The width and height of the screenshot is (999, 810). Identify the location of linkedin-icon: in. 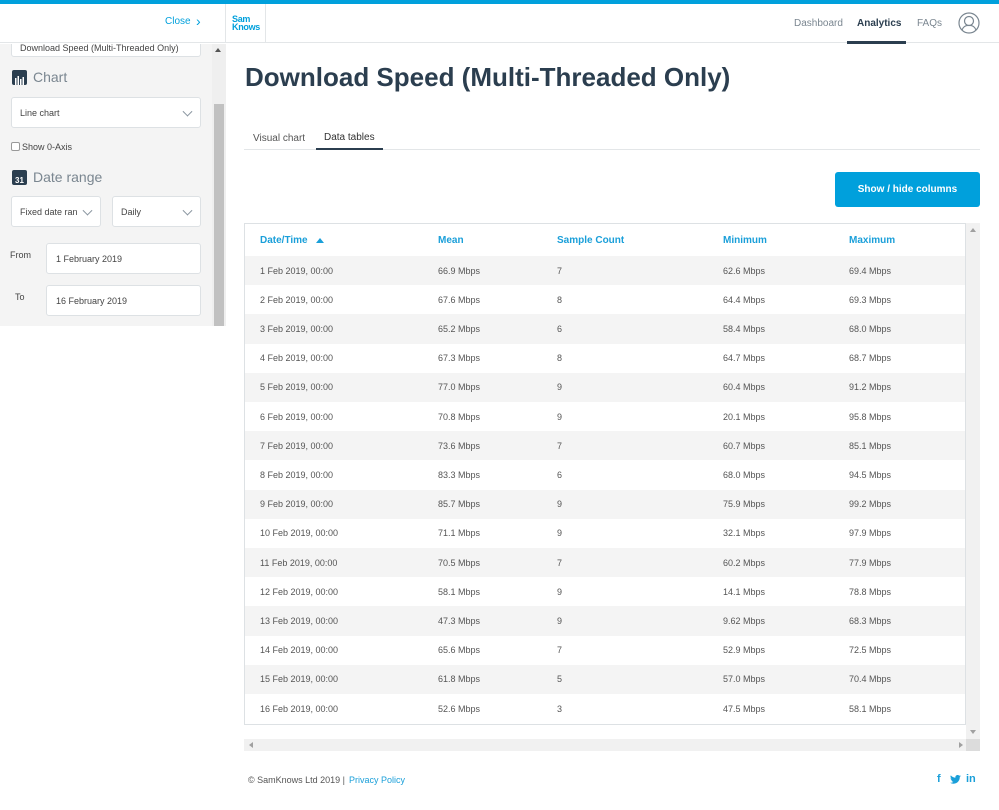
(971, 779).